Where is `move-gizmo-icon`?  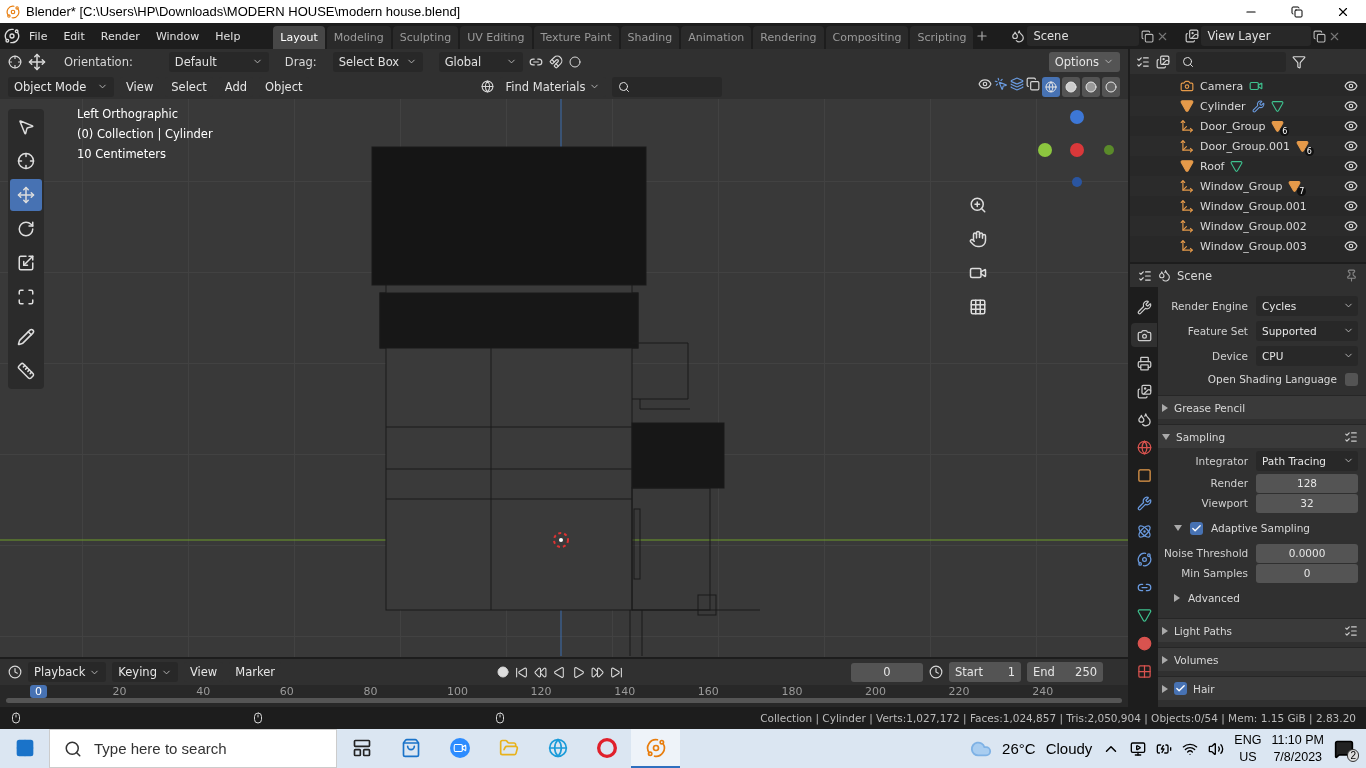
move-gizmo-icon is located at coordinates (37, 61).